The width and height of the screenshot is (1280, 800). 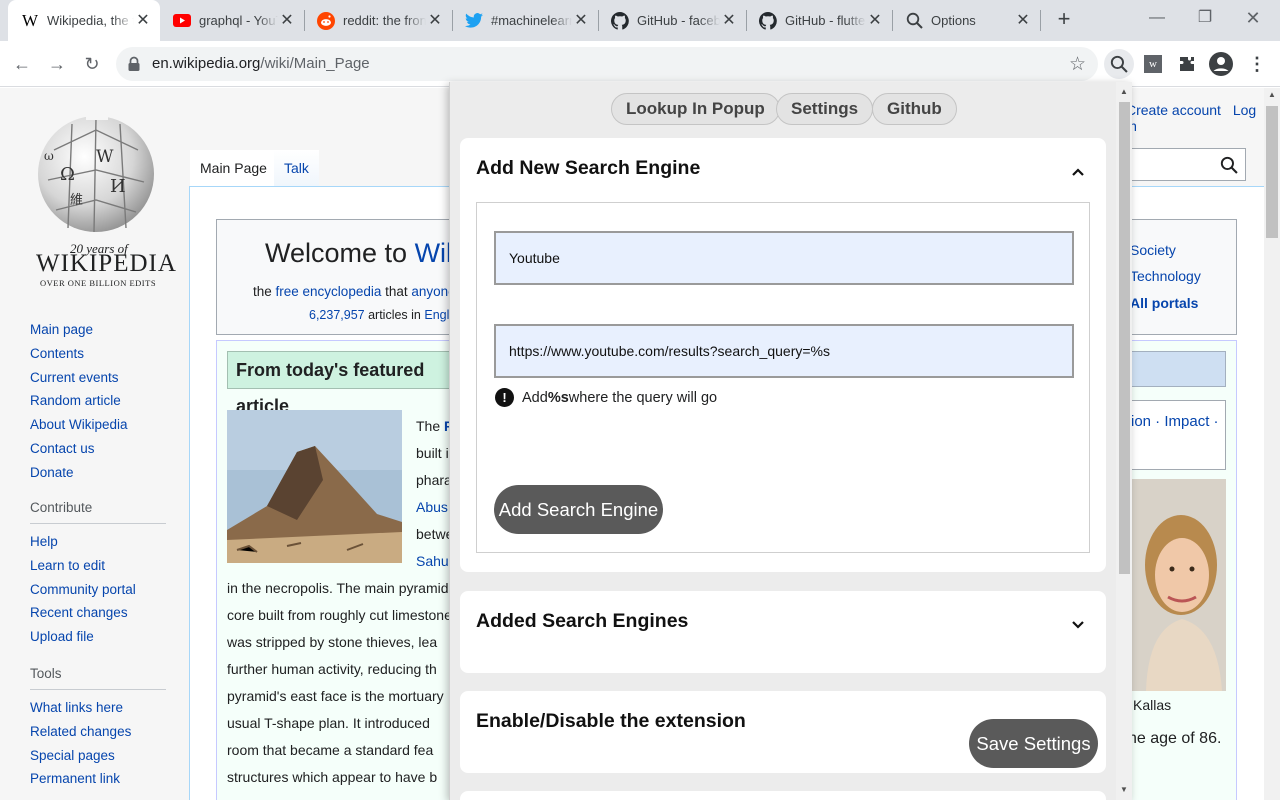 I want to click on tab-reddit: reddit: the front page of the internet ✕, so click(x=378, y=20).